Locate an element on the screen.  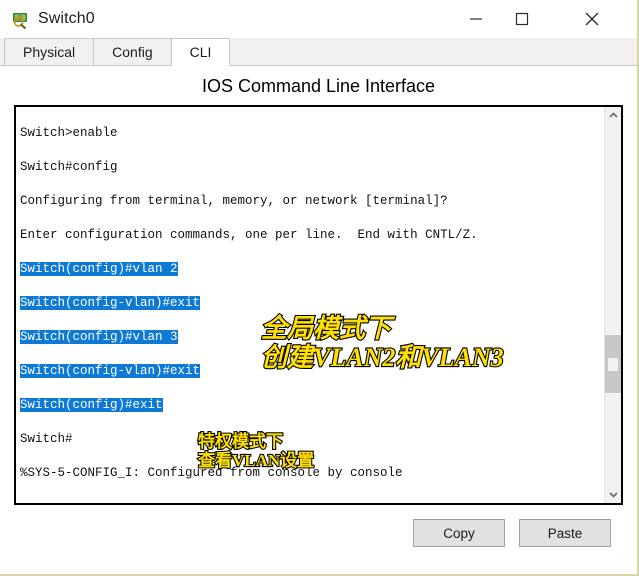
tab-cli: CLI is located at coordinates (200, 52).